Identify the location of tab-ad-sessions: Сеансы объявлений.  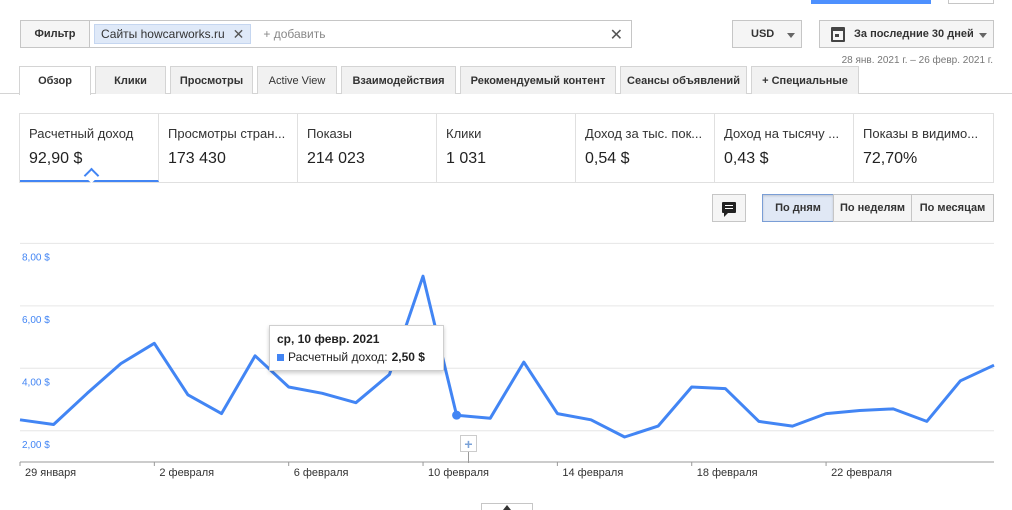
(683, 80).